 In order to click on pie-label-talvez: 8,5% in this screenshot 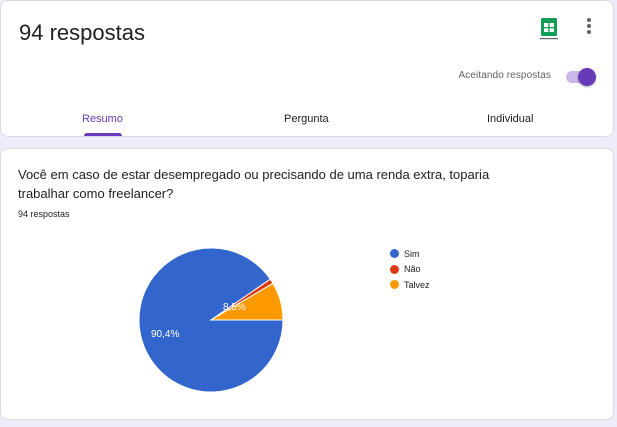, I will do `click(234, 307)`.